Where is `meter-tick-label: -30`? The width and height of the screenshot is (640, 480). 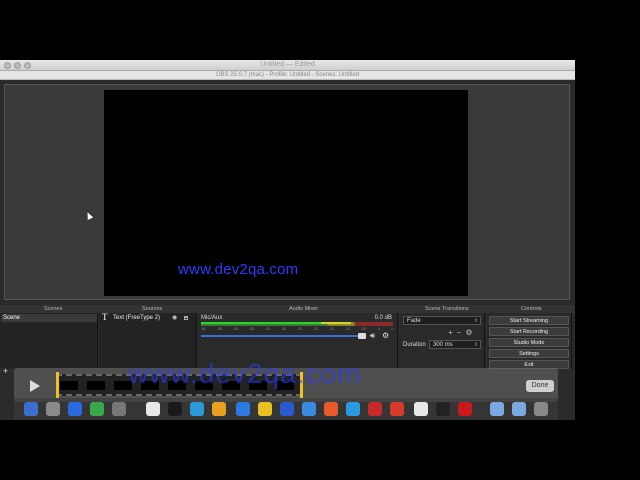
meter-tick-label: -30 is located at coordinates (299, 329).